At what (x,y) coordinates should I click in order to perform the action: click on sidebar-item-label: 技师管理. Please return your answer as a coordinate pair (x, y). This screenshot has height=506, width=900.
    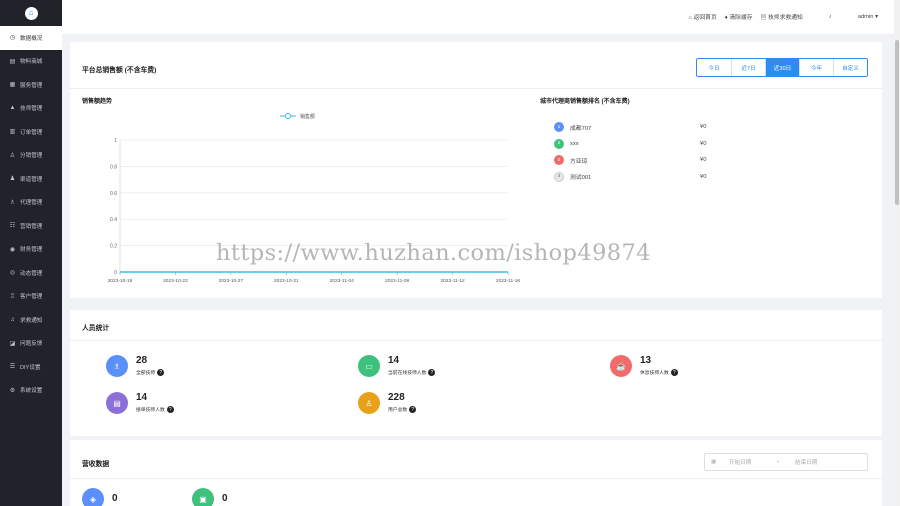
    Looking at the image, I should click on (31, 109).